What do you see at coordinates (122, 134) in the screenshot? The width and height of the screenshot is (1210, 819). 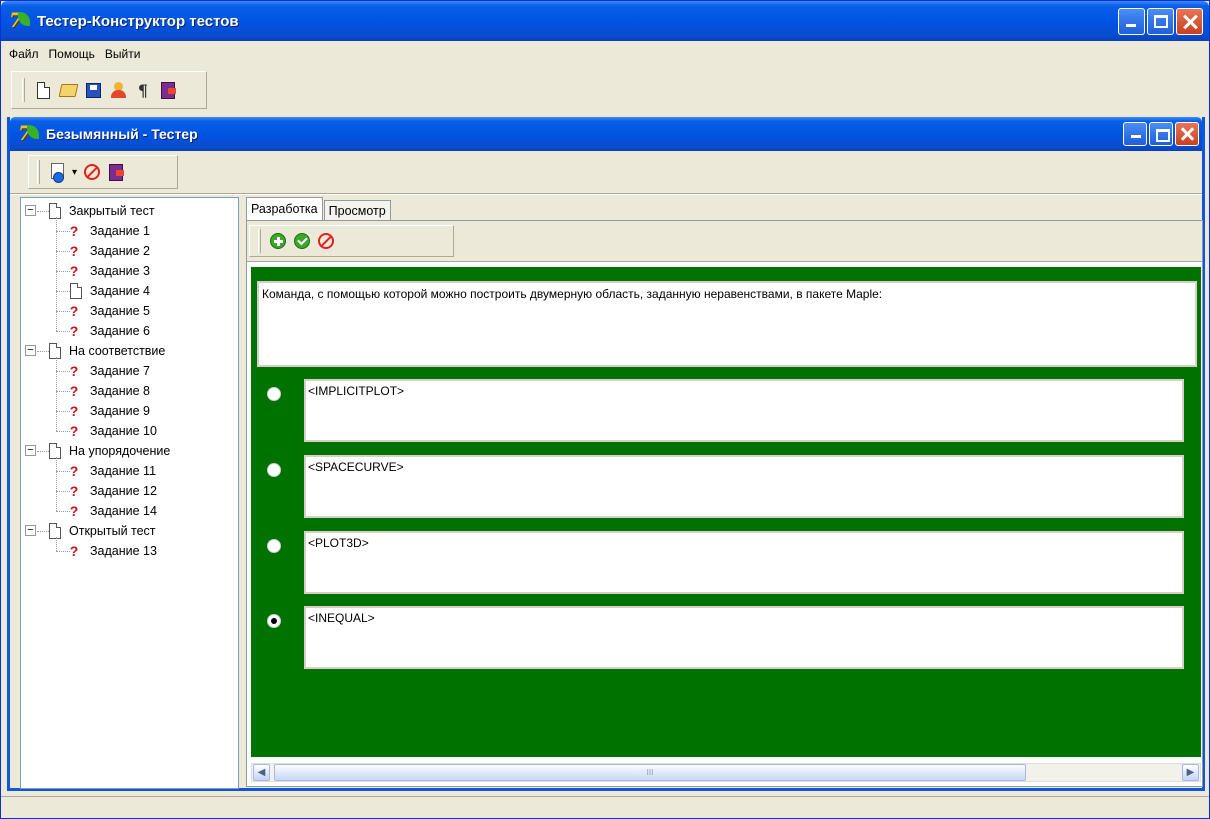 I see `child-title: Безымянный - Тестер` at bounding box center [122, 134].